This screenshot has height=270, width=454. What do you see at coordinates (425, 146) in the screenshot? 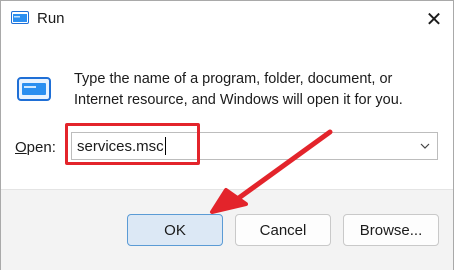
I see `chevron-down-icon` at bounding box center [425, 146].